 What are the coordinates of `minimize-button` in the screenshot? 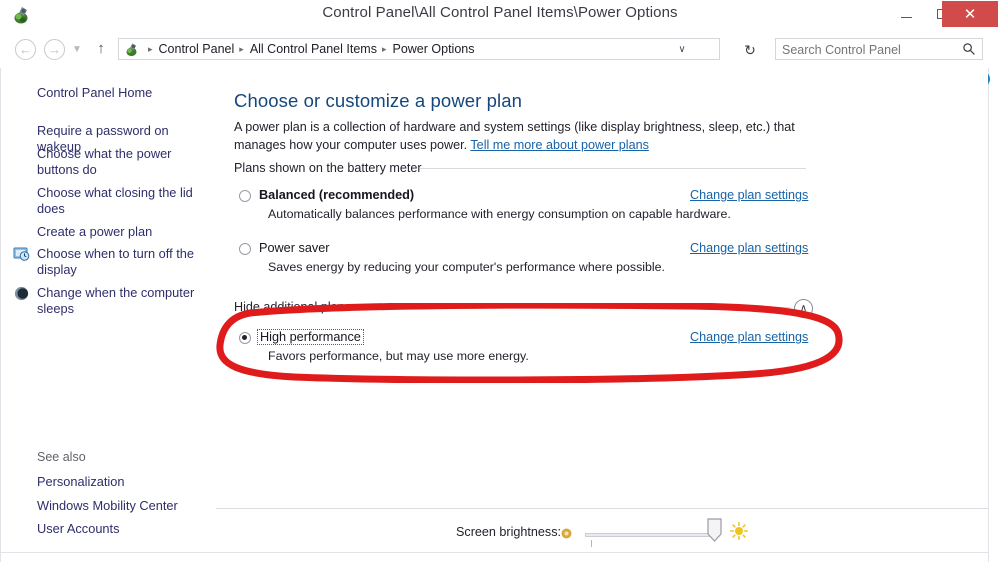 It's located at (906, 14).